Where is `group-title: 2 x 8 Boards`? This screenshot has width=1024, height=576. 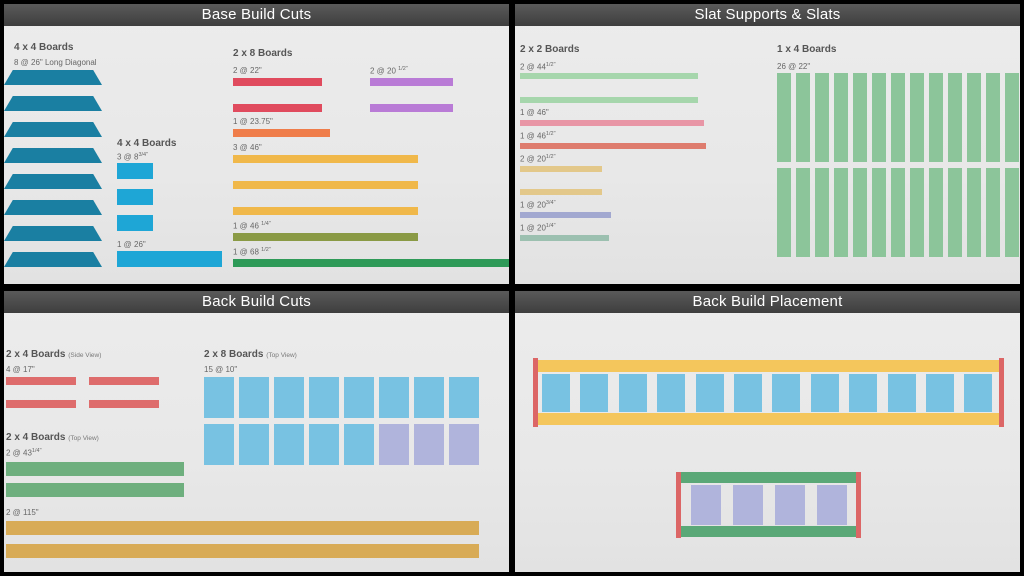 group-title: 2 x 8 Boards is located at coordinates (263, 53).